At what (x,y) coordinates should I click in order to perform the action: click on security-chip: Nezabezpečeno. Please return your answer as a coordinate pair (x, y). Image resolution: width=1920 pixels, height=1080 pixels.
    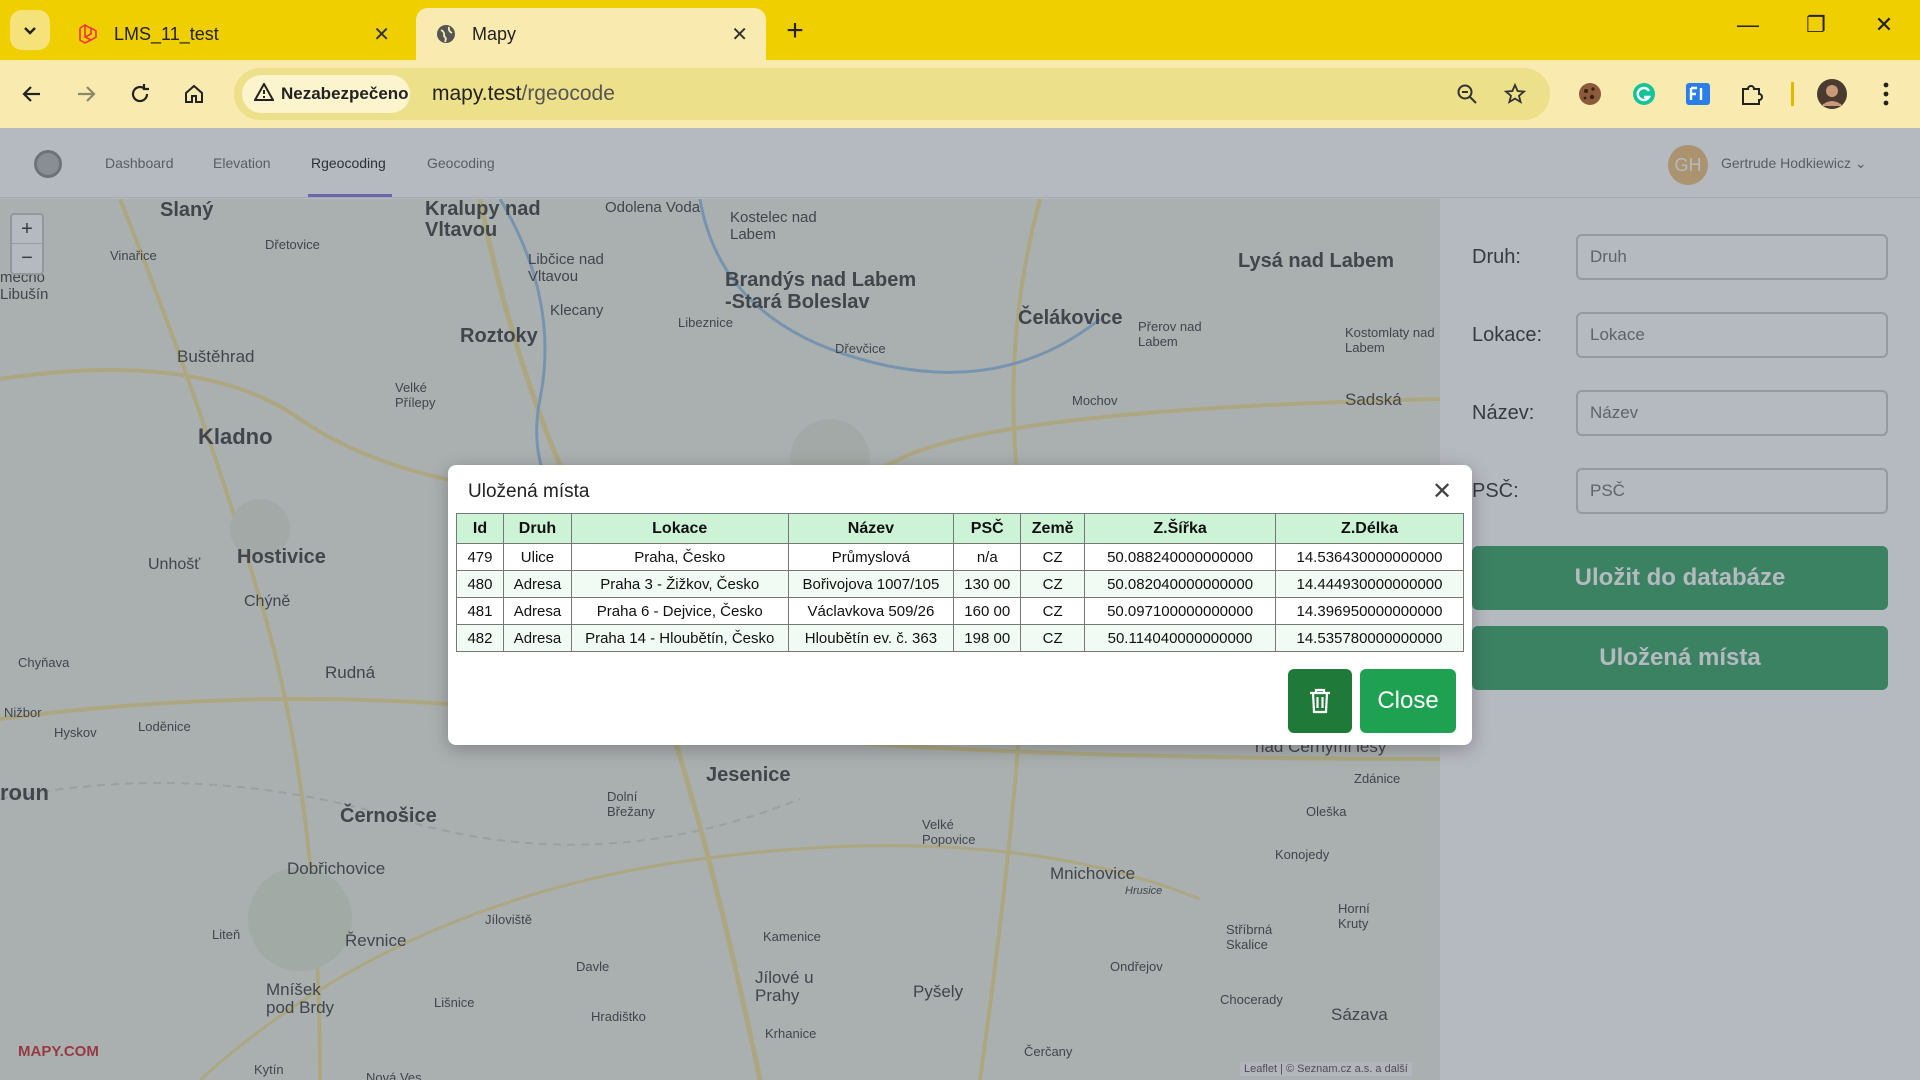
    Looking at the image, I should click on (326, 94).